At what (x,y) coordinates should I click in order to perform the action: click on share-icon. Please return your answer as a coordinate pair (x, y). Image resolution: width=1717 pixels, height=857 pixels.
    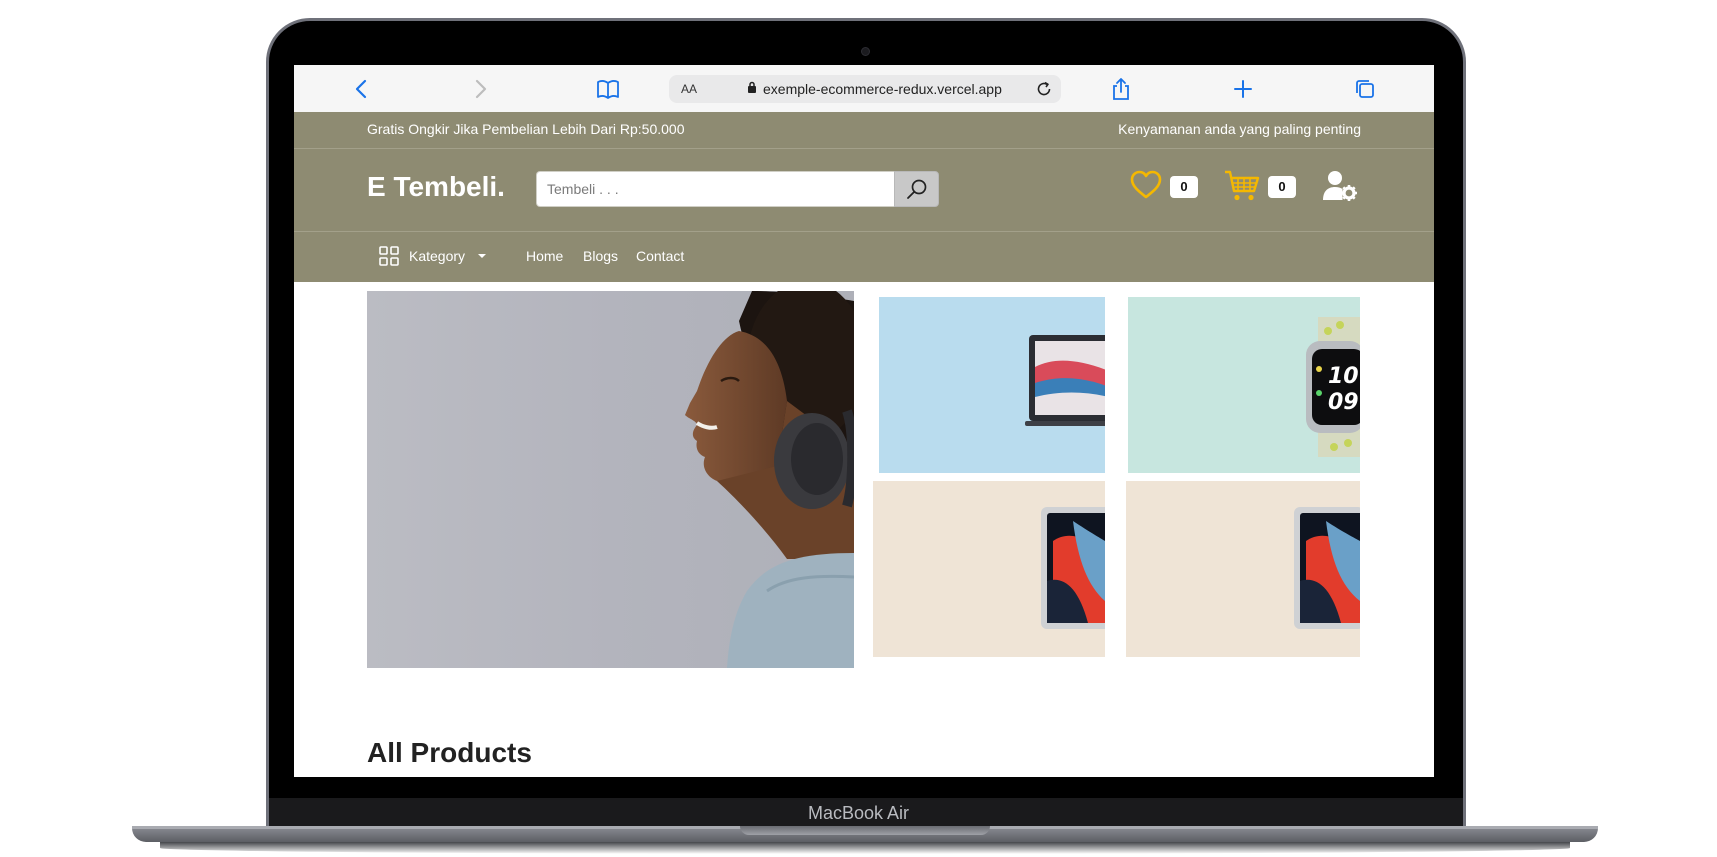
    Looking at the image, I should click on (1121, 89).